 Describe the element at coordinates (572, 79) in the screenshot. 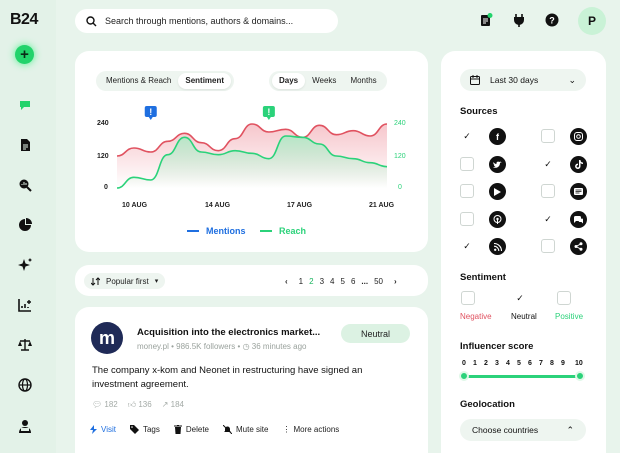

I see `chevron-down-icon: ⌄` at that location.